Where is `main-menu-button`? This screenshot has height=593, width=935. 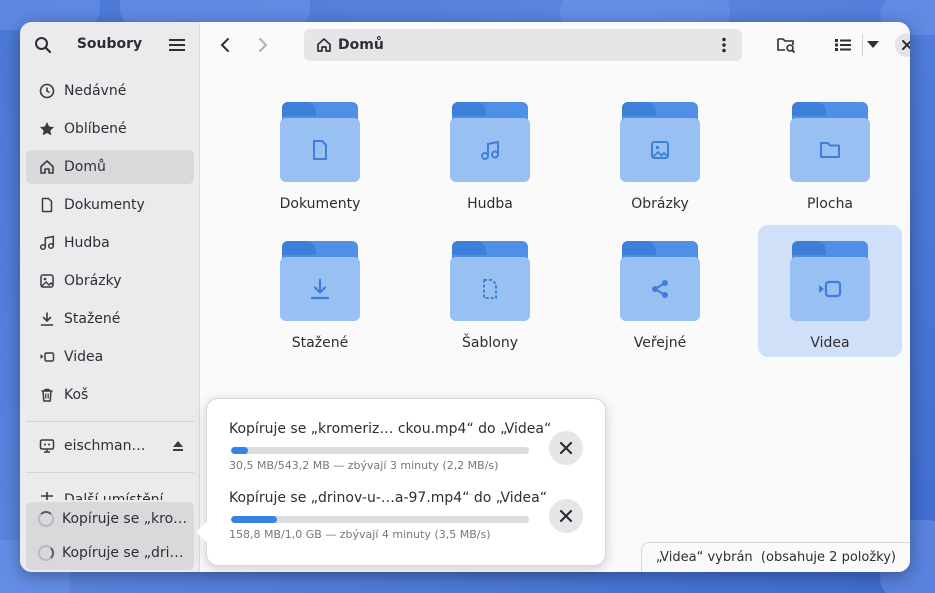
main-menu-button is located at coordinates (177, 45).